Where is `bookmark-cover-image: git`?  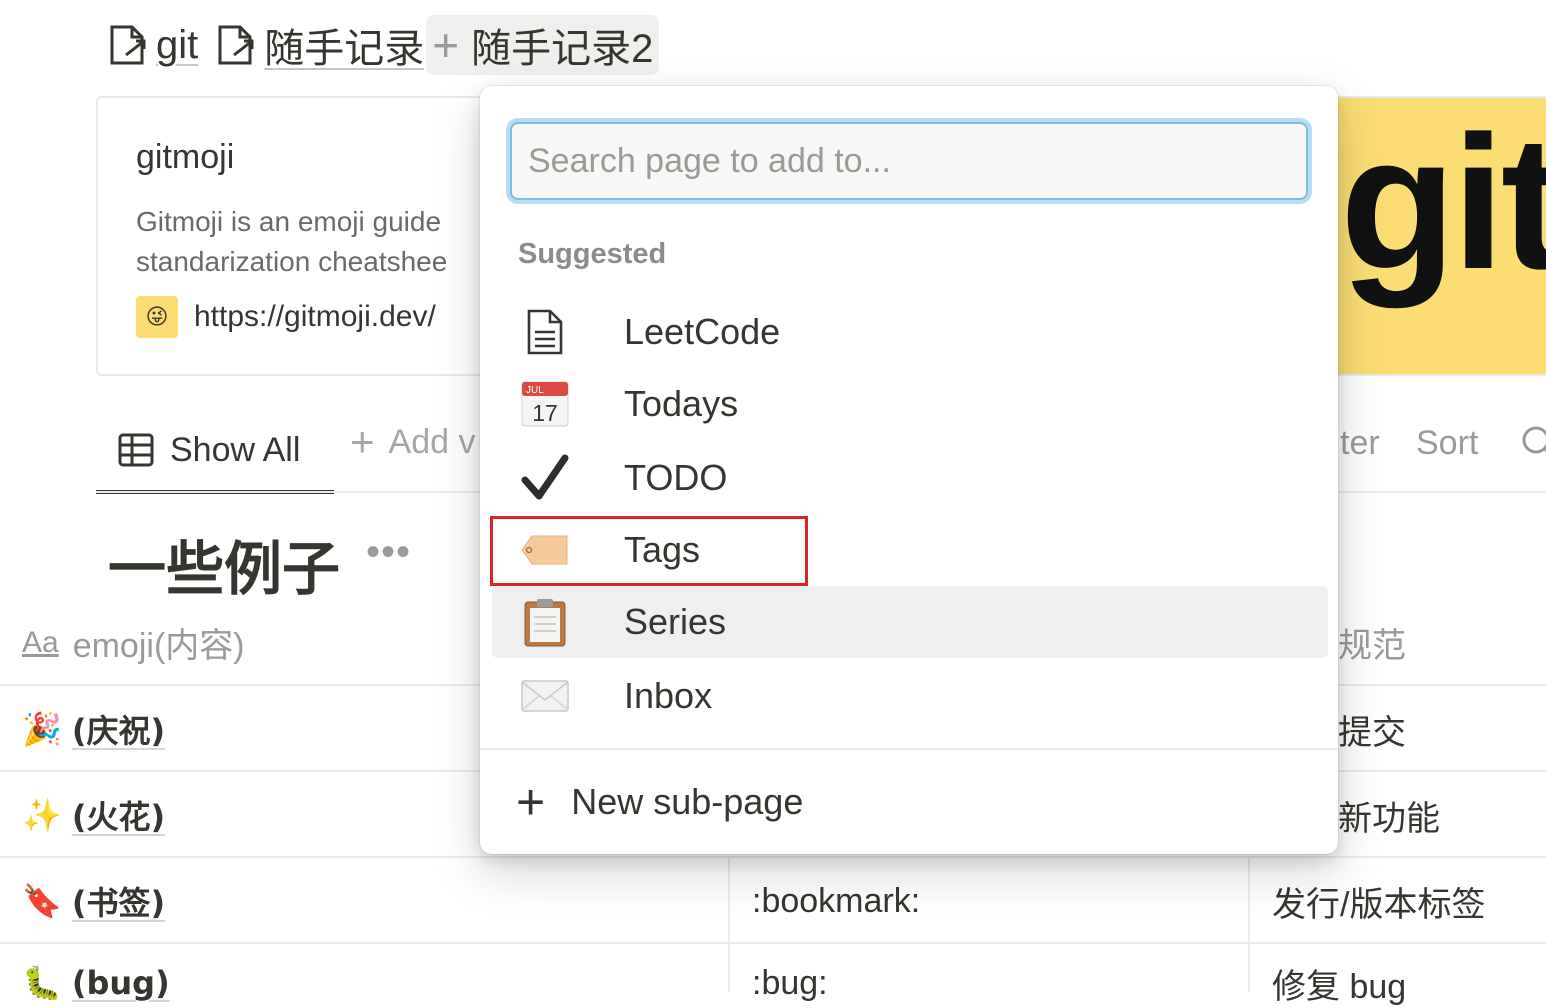
bookmark-cover-image: git is located at coordinates (1441, 236).